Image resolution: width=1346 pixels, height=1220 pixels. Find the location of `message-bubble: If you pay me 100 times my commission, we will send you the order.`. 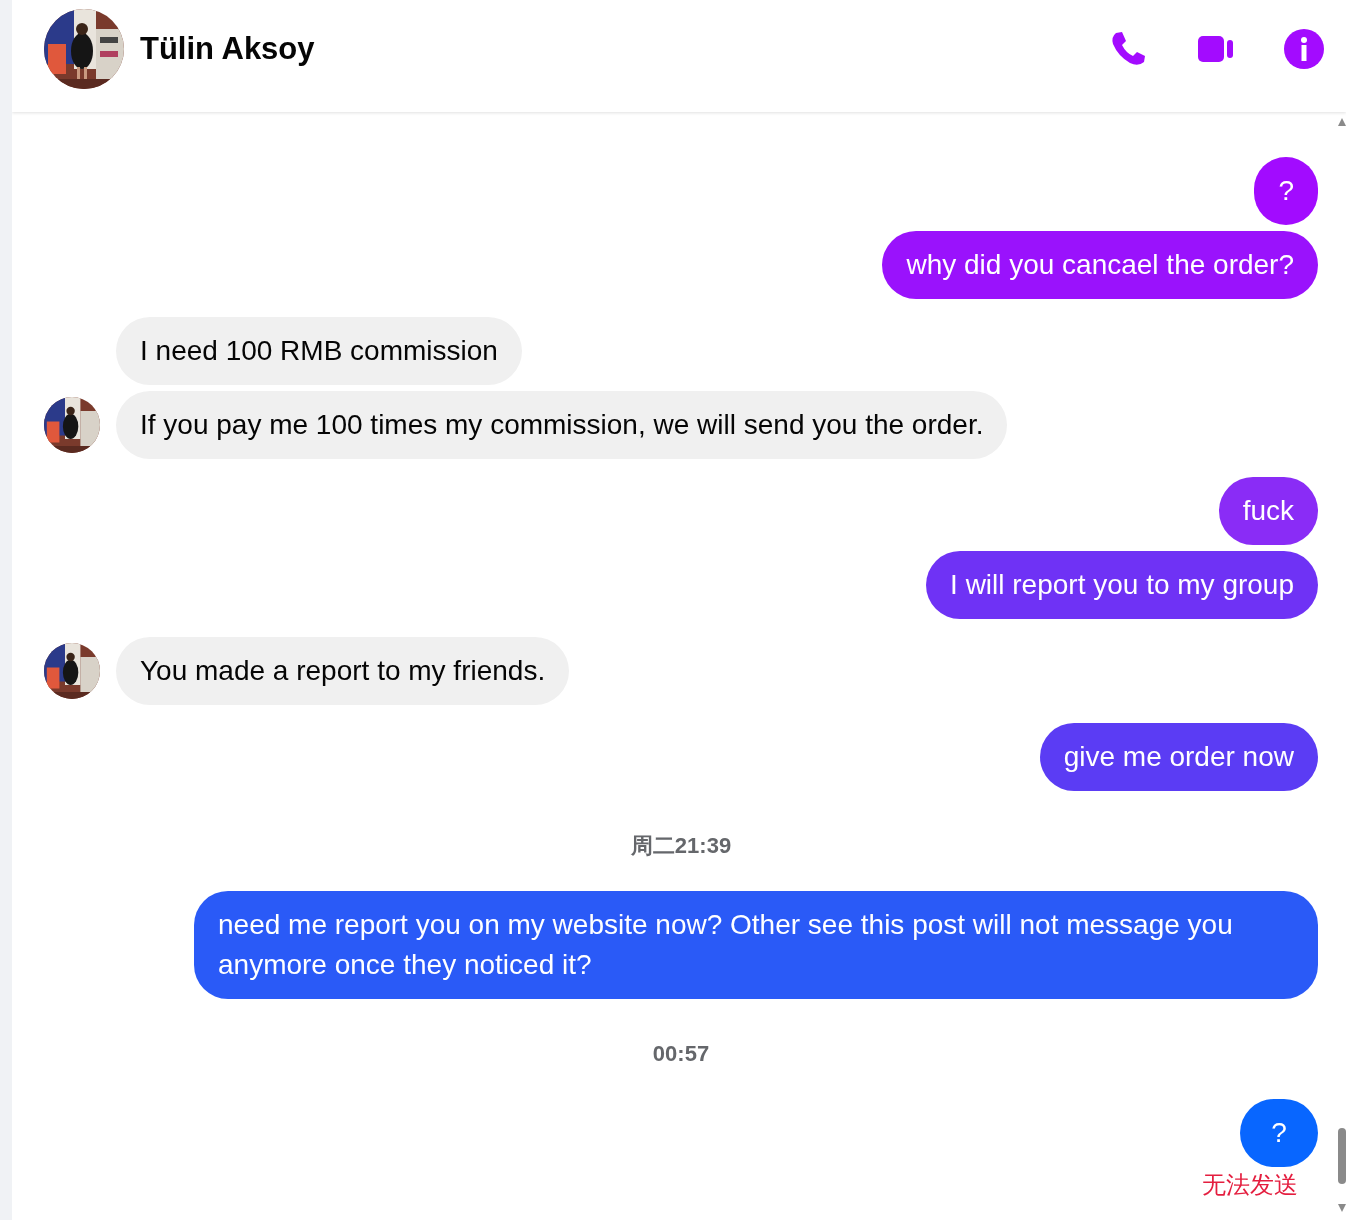

message-bubble: If you pay me 100 times my commission, we will send you the order. is located at coordinates (562, 425).